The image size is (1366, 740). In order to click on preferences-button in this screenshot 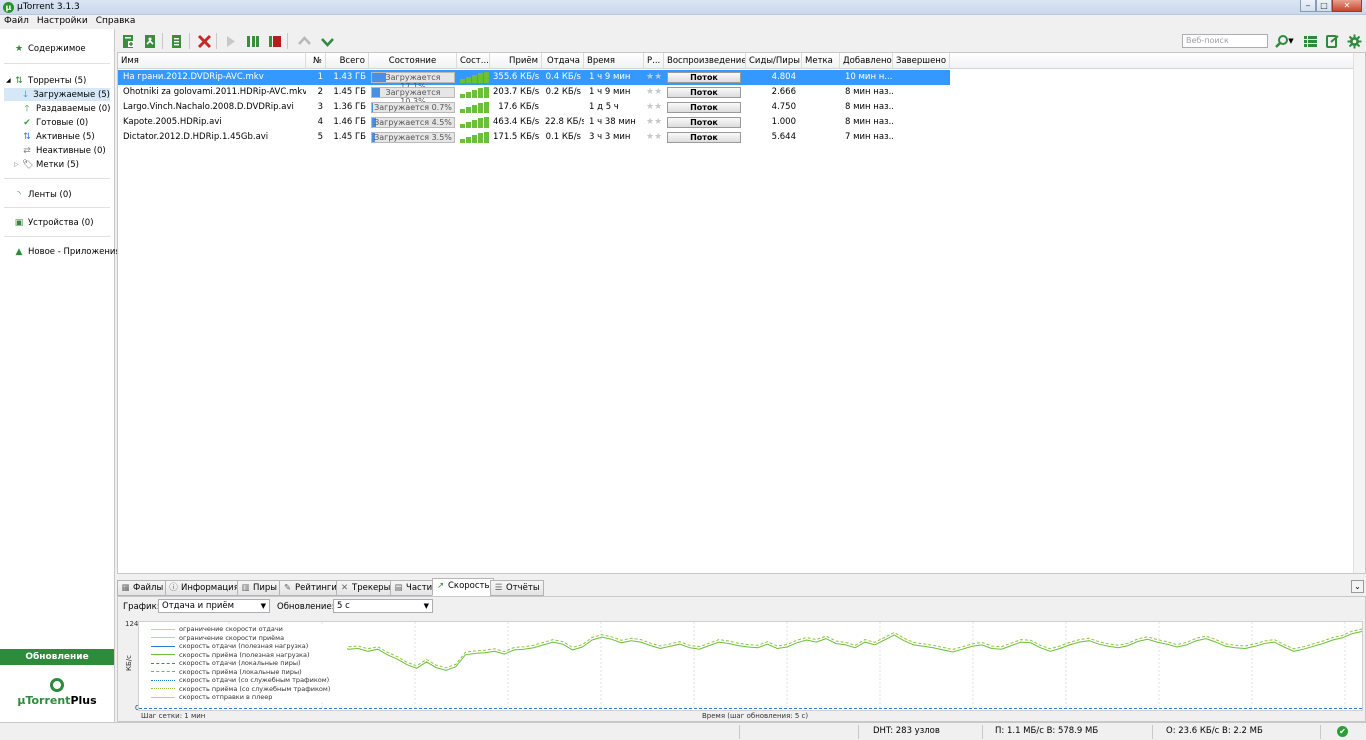, I will do `click(1354, 41)`.